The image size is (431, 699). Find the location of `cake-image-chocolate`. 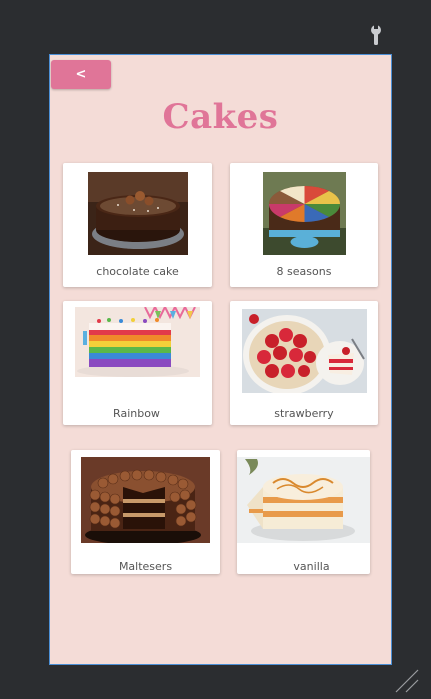

cake-image-chocolate is located at coordinates (138, 213).